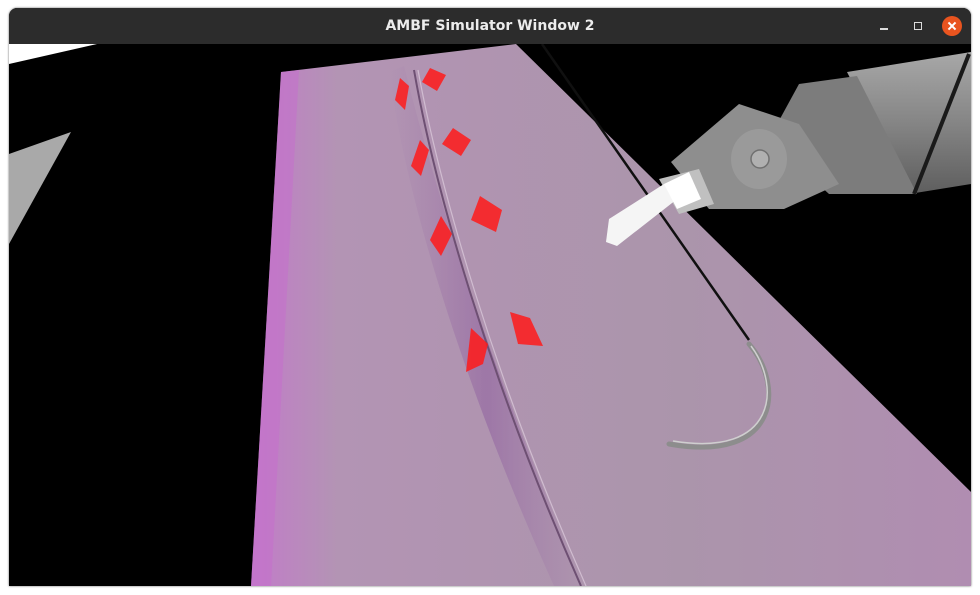  Describe the element at coordinates (884, 26) in the screenshot. I see `minimize-button` at that location.